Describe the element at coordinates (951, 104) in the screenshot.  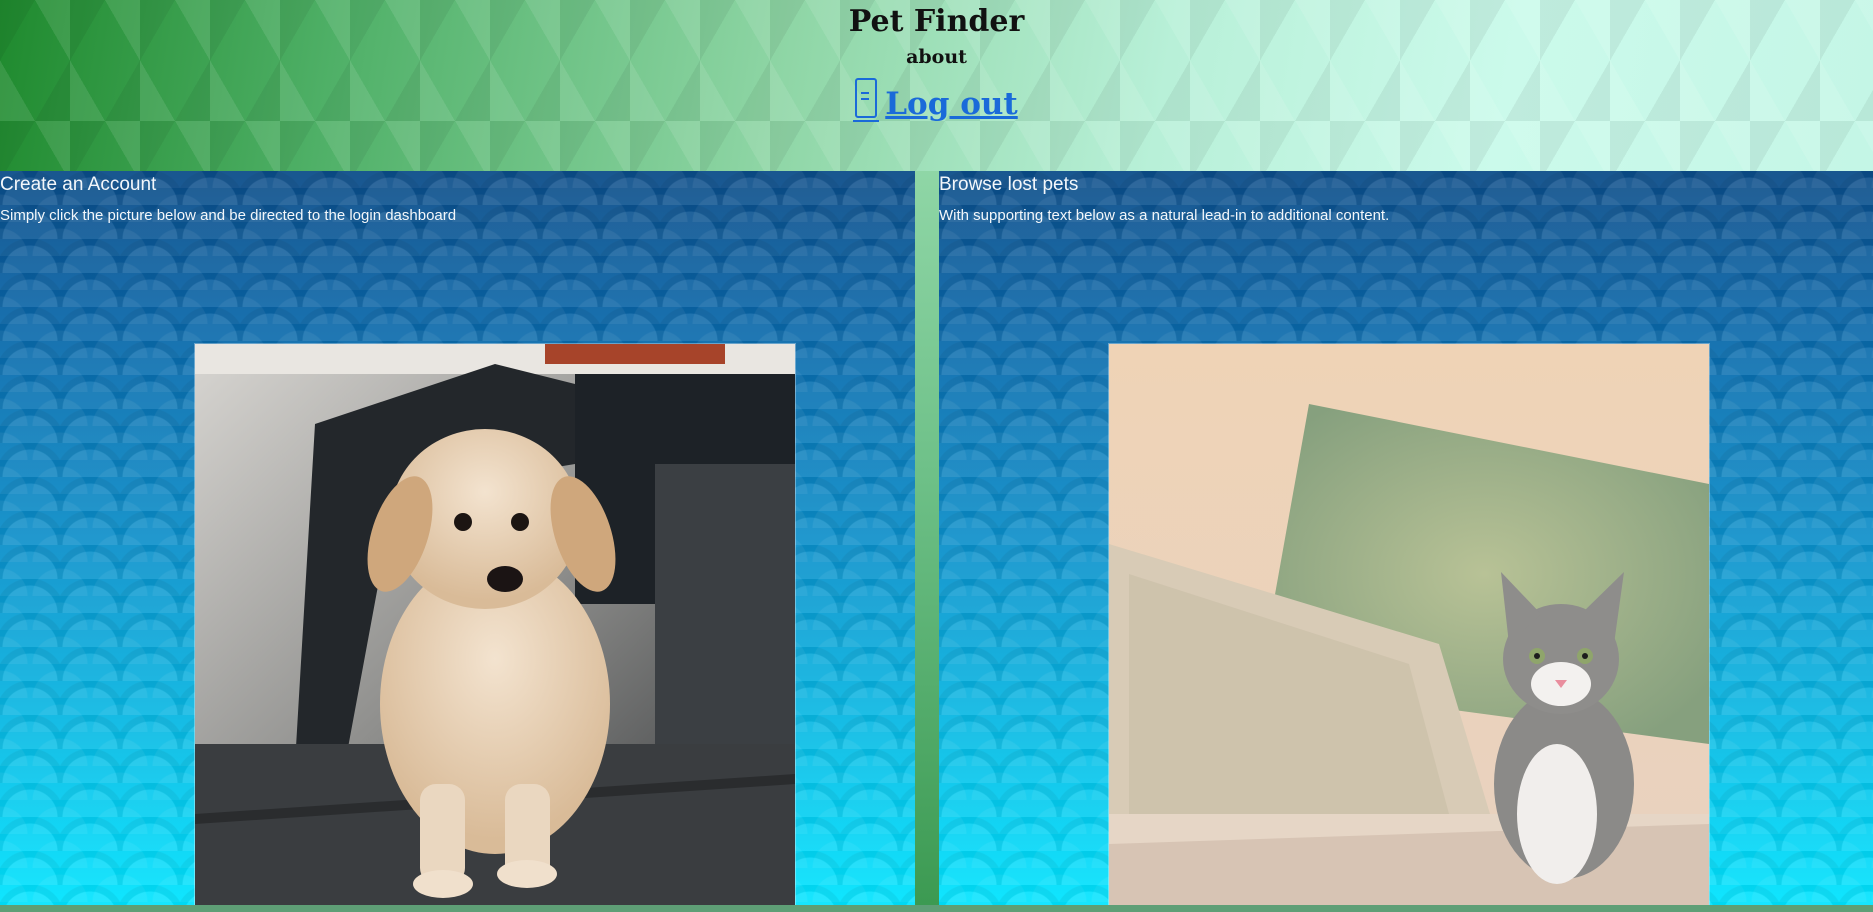
I see `logout-label: Log out` at that location.